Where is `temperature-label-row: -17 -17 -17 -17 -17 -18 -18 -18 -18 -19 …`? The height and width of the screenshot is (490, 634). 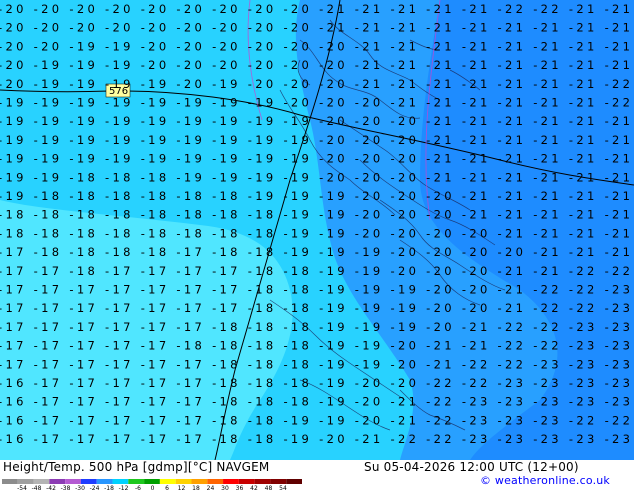
temperature-label-row: -17 -17 -17 -17 -17 -18 -18 -18 -18 -19 … is located at coordinates (315, 346).